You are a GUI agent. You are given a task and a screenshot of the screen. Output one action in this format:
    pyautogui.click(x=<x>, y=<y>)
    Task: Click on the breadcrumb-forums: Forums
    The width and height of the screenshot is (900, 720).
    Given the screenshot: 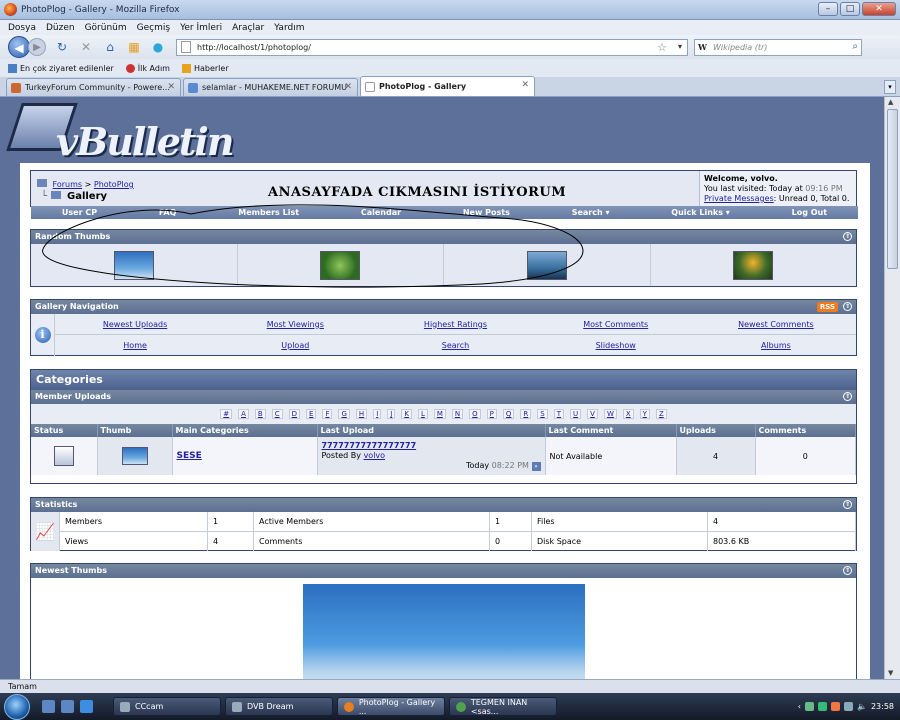 What is the action you would take?
    pyautogui.click(x=68, y=184)
    